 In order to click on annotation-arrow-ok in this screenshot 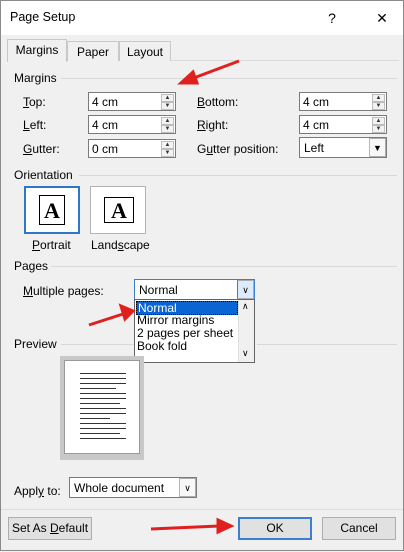, I will do `click(185, 527)`.